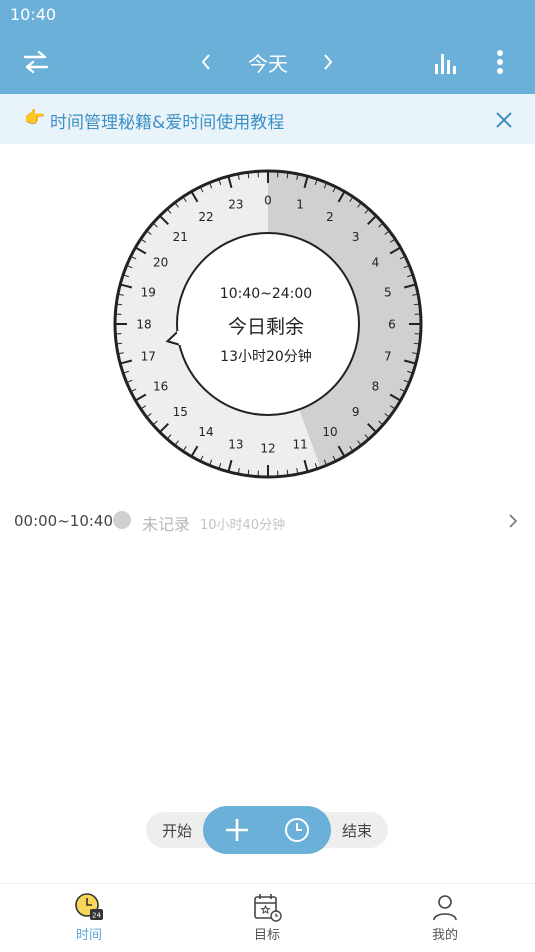  I want to click on tab-goal: 目标, so click(267, 920).